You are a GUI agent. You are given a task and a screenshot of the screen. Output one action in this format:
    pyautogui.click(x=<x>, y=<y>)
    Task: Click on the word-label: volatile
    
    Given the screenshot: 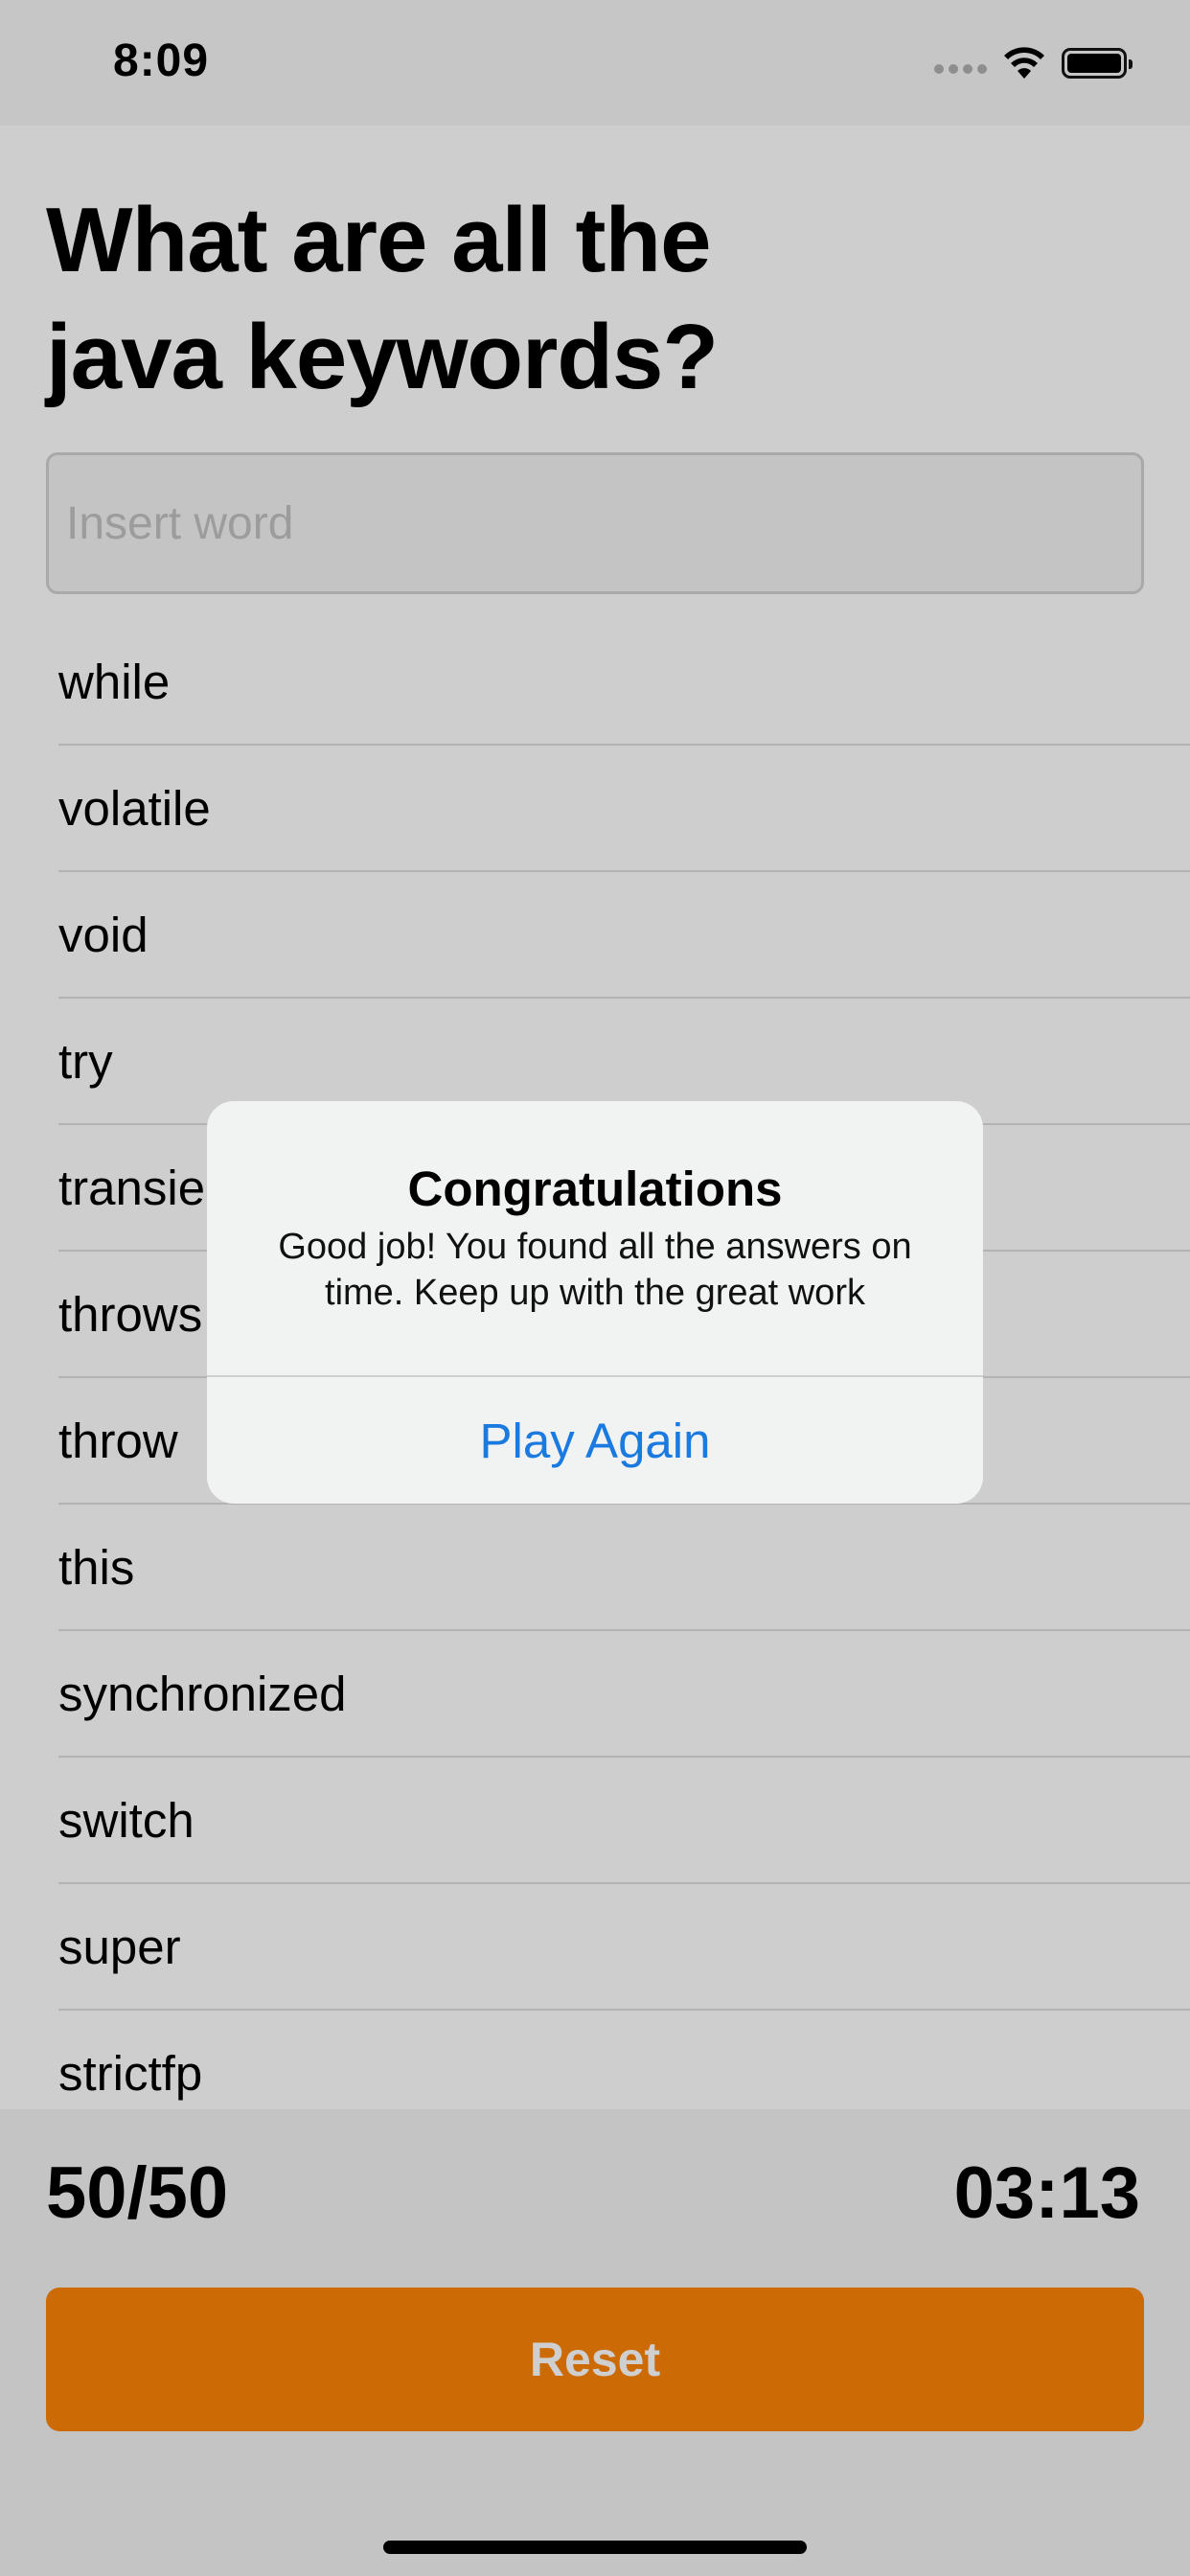 What is the action you would take?
    pyautogui.click(x=135, y=808)
    